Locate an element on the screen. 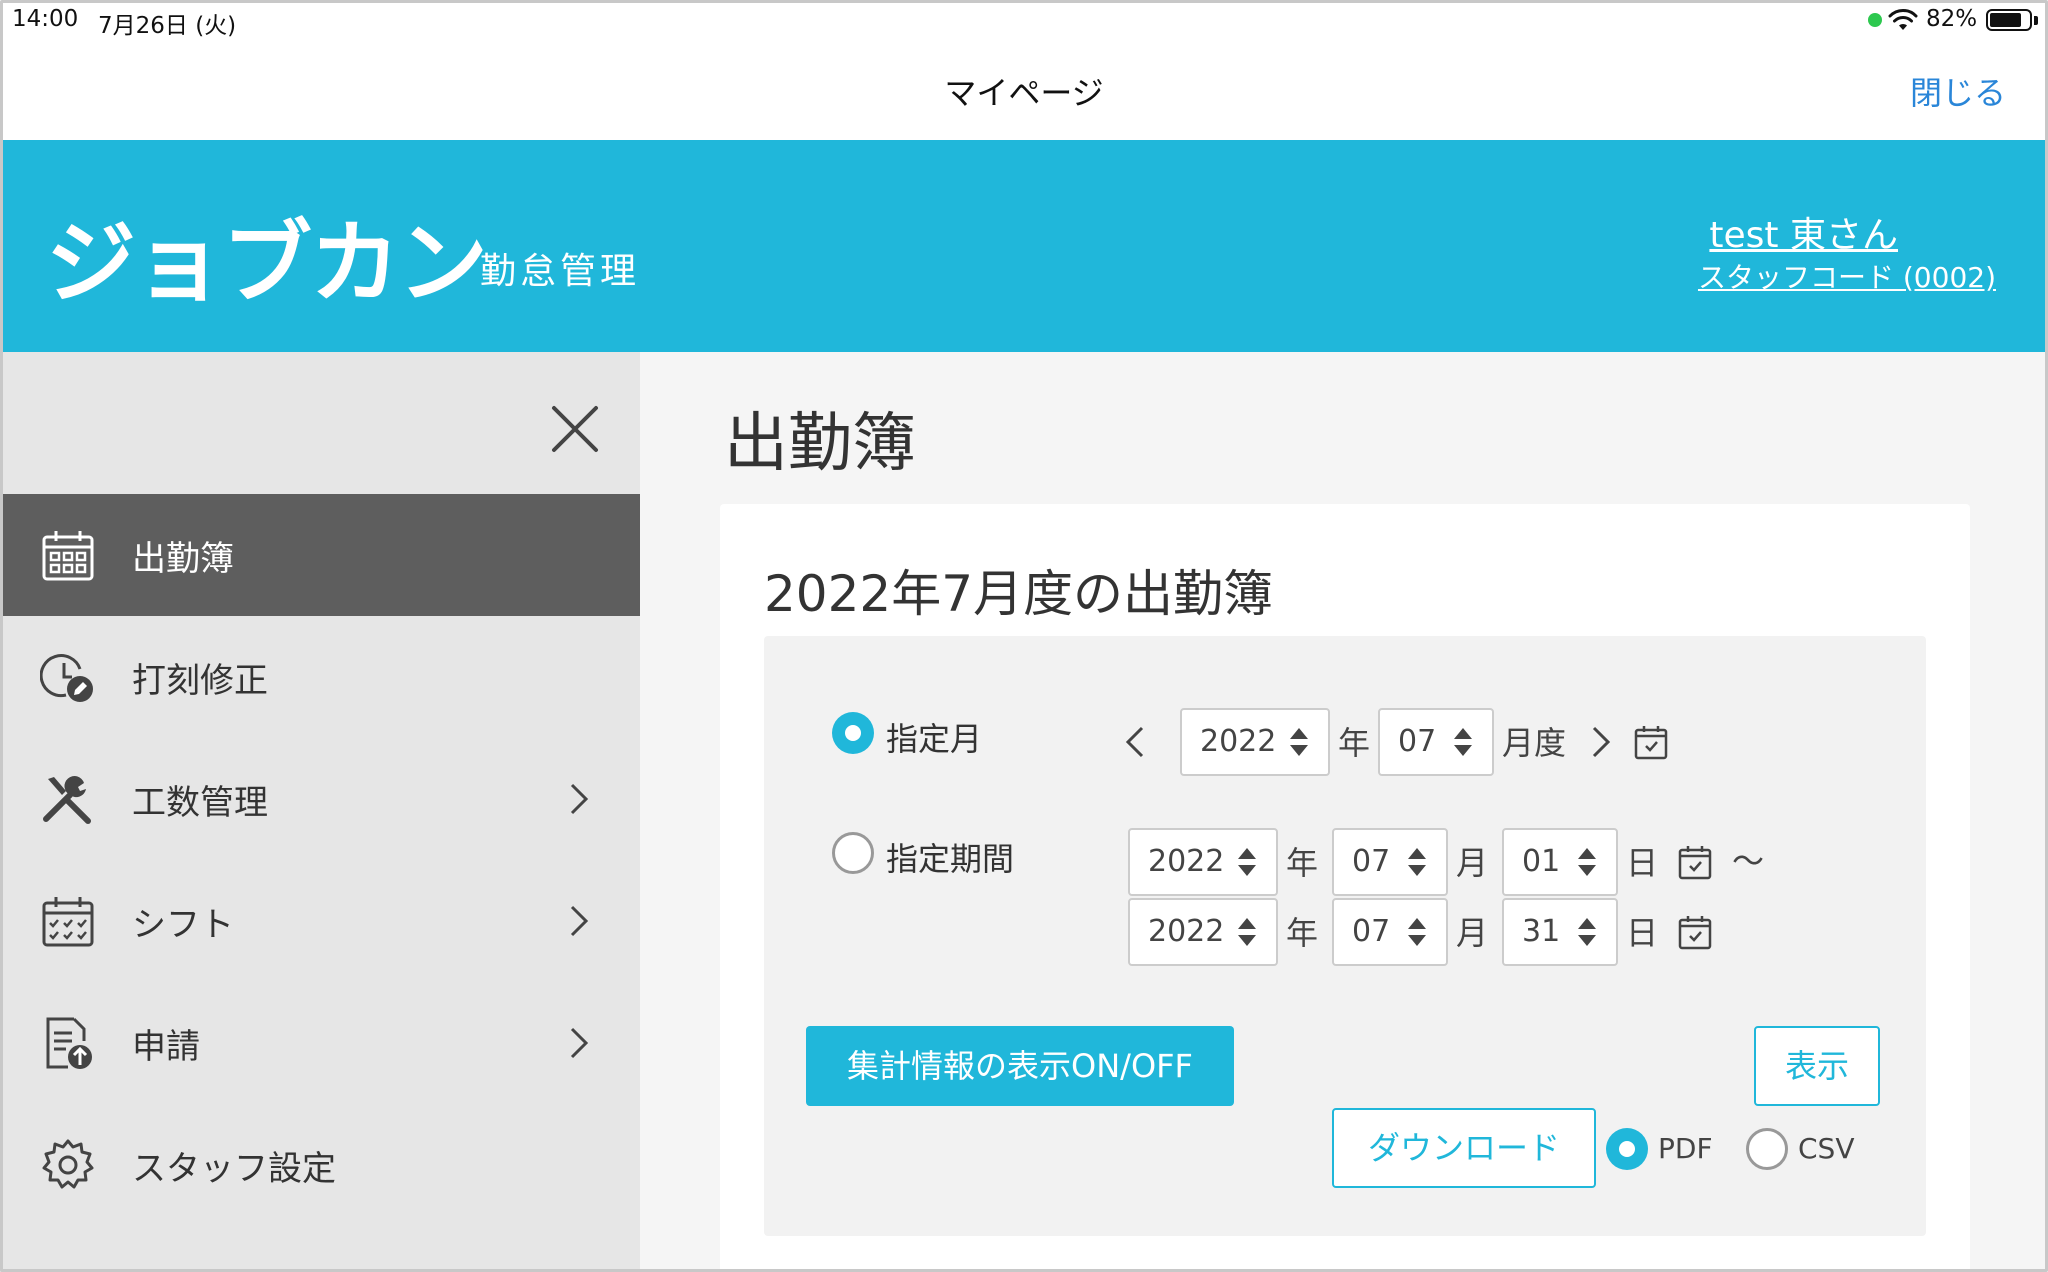 The width and height of the screenshot is (2048, 1272). period-mode-radio is located at coordinates (853, 853).